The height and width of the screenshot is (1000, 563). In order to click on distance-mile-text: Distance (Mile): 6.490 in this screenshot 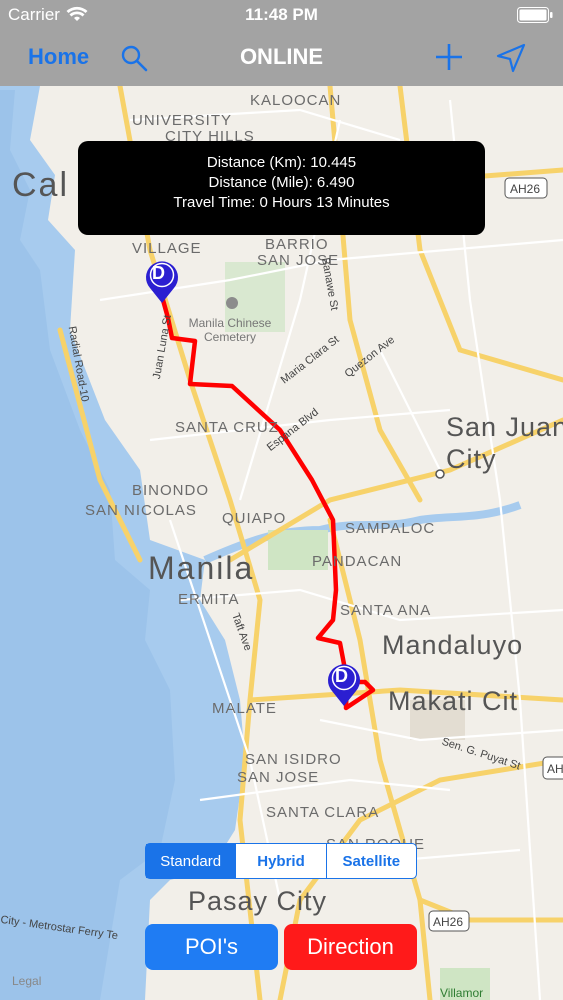, I will do `click(281, 182)`.